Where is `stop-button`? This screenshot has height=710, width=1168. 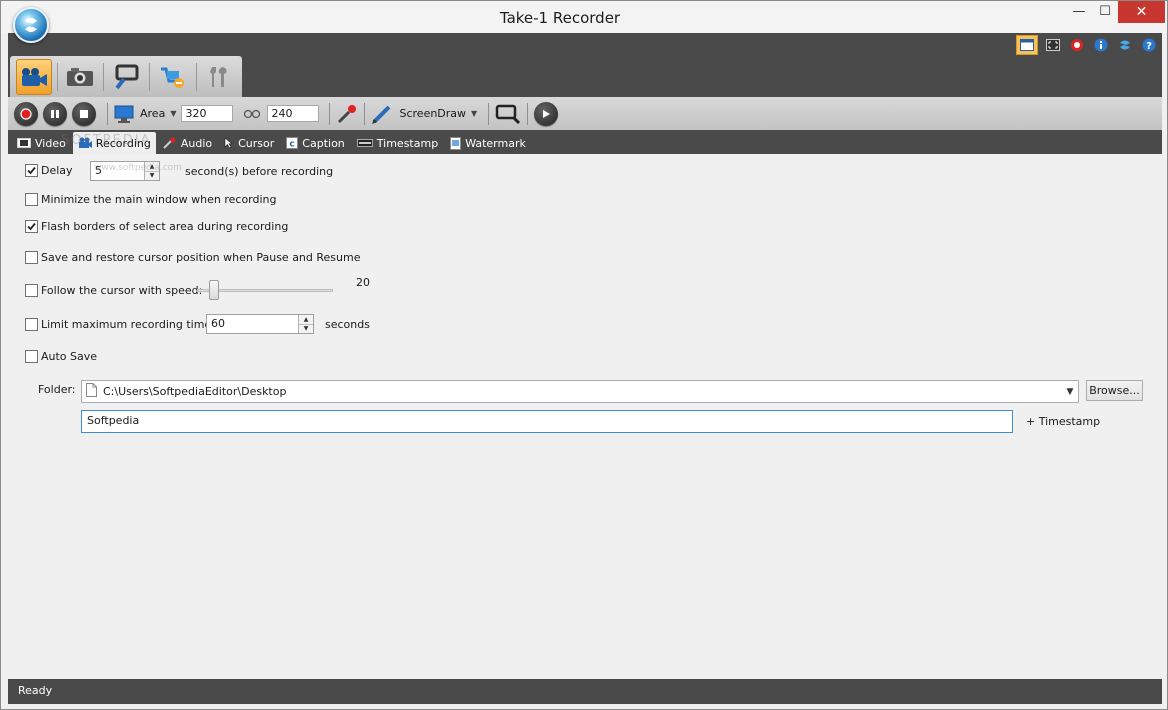
stop-button is located at coordinates (84, 113).